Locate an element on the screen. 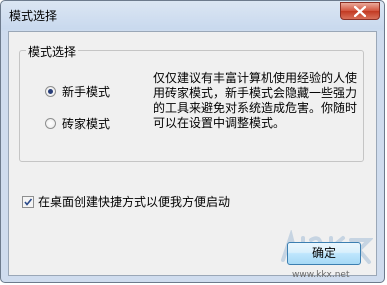  title-bar: 模式选择 is located at coordinates (192, 16).